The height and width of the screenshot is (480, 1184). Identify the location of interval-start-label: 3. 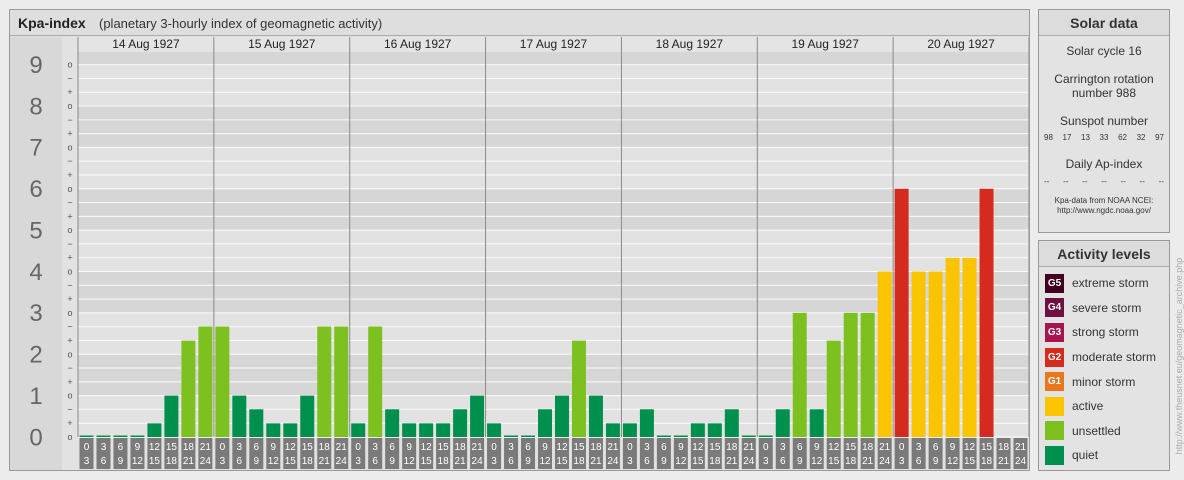
(647, 447).